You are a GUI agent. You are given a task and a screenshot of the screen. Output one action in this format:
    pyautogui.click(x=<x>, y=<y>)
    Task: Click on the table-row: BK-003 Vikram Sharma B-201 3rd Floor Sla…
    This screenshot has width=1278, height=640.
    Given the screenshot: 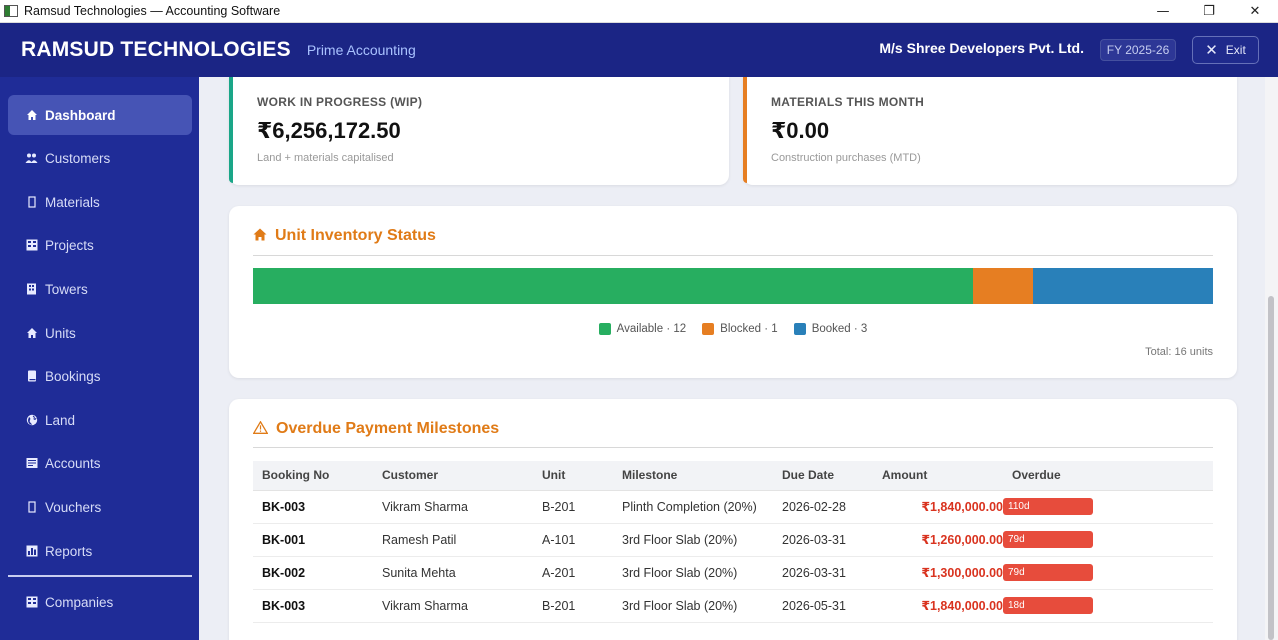 What is the action you would take?
    pyautogui.click(x=733, y=606)
    